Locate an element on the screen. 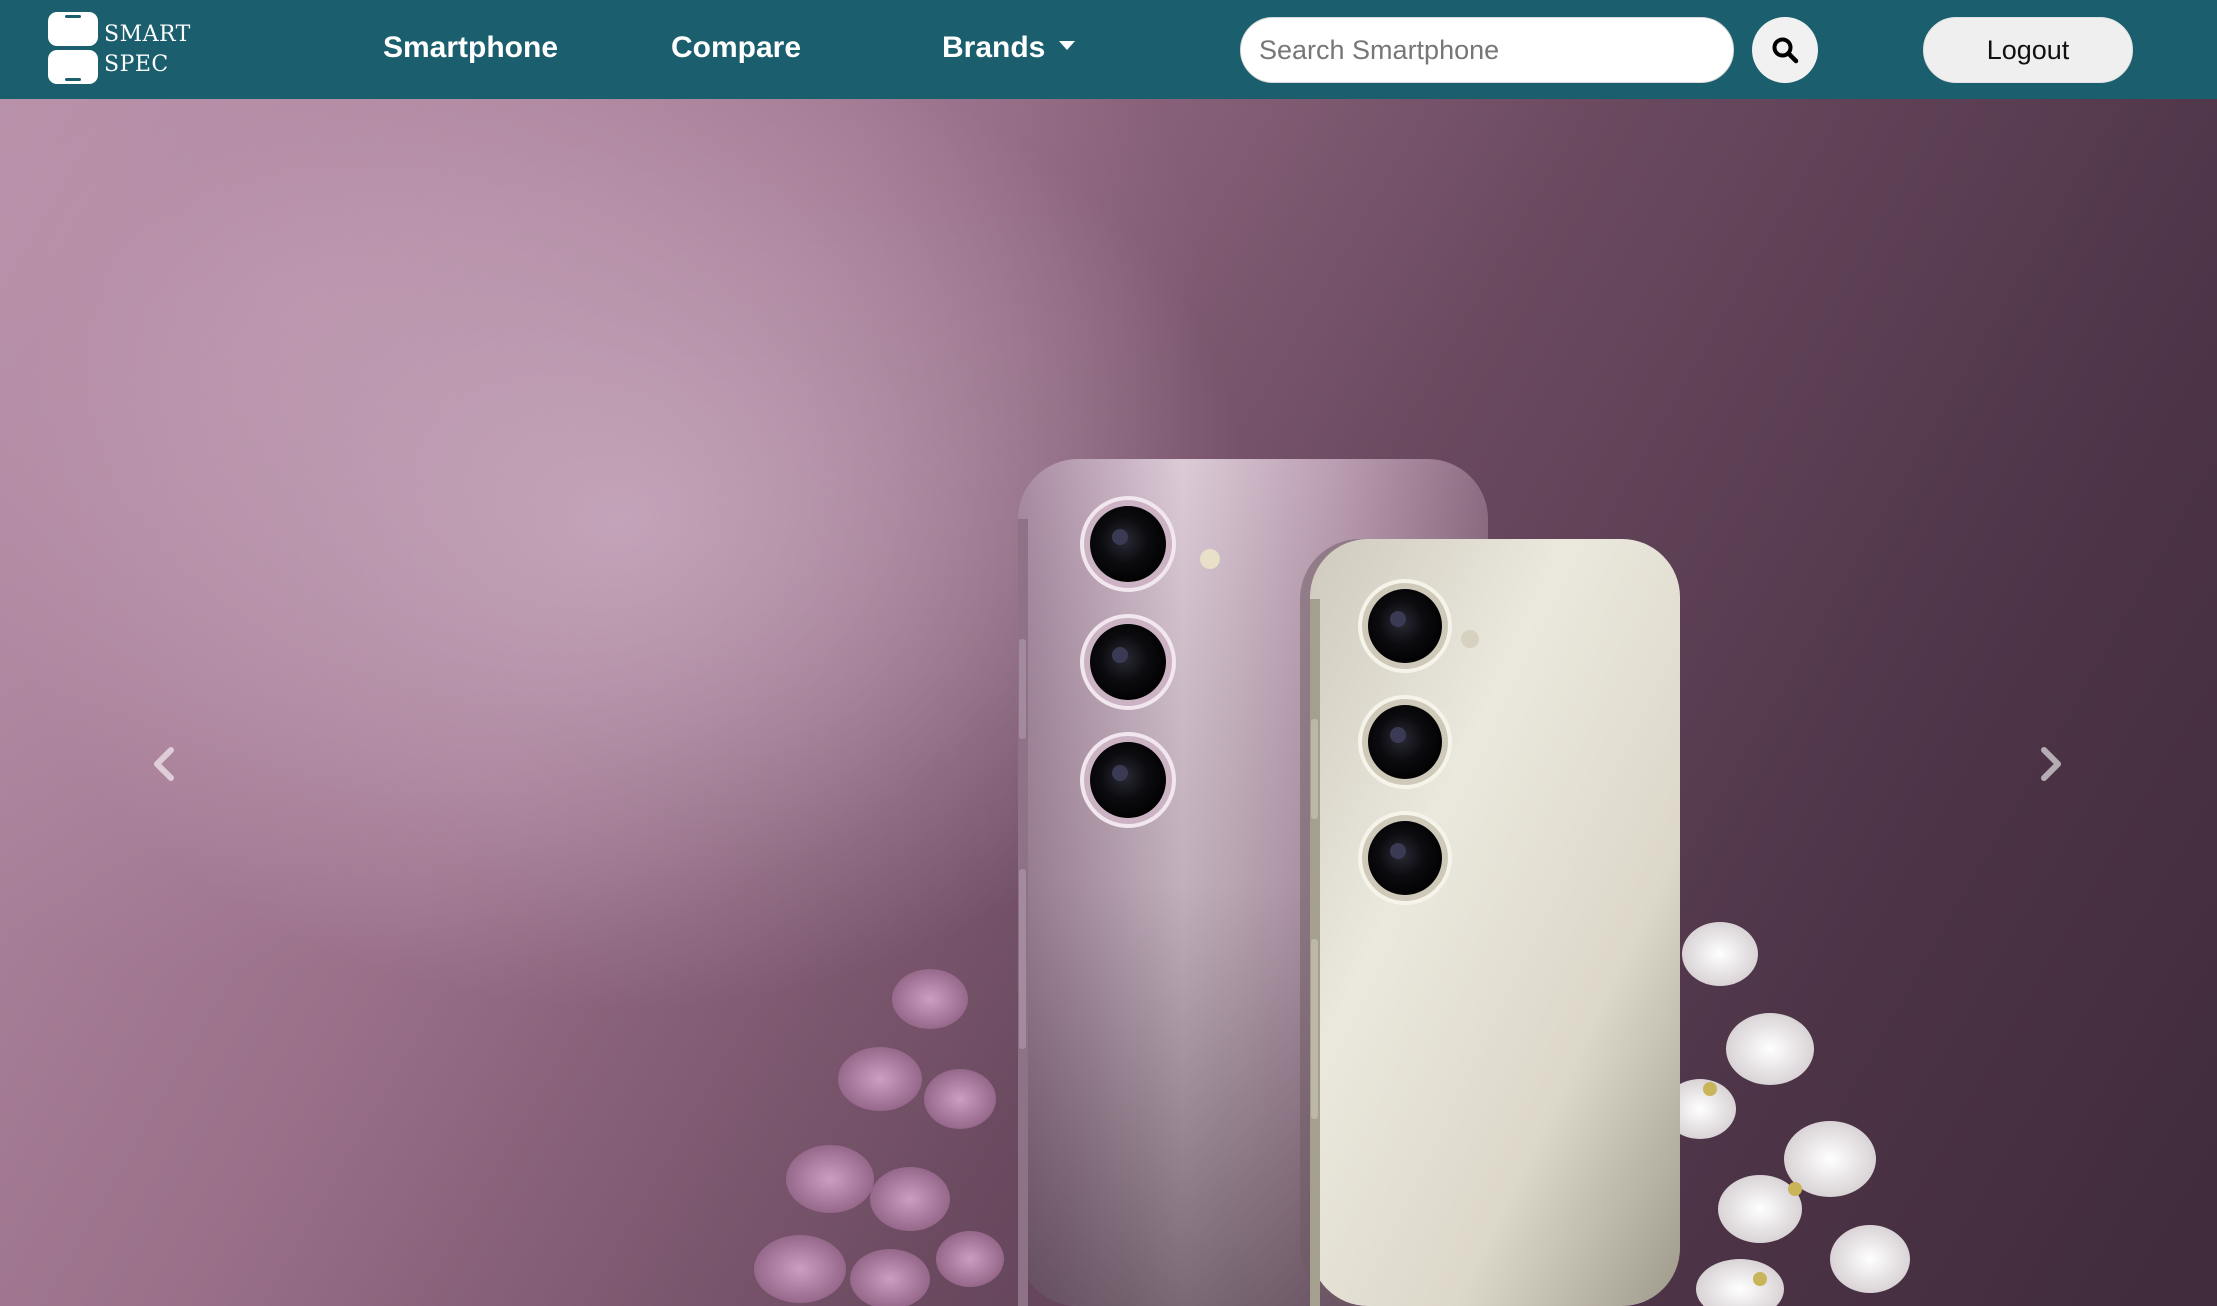  brand-line-2: SPEC is located at coordinates (136, 64).